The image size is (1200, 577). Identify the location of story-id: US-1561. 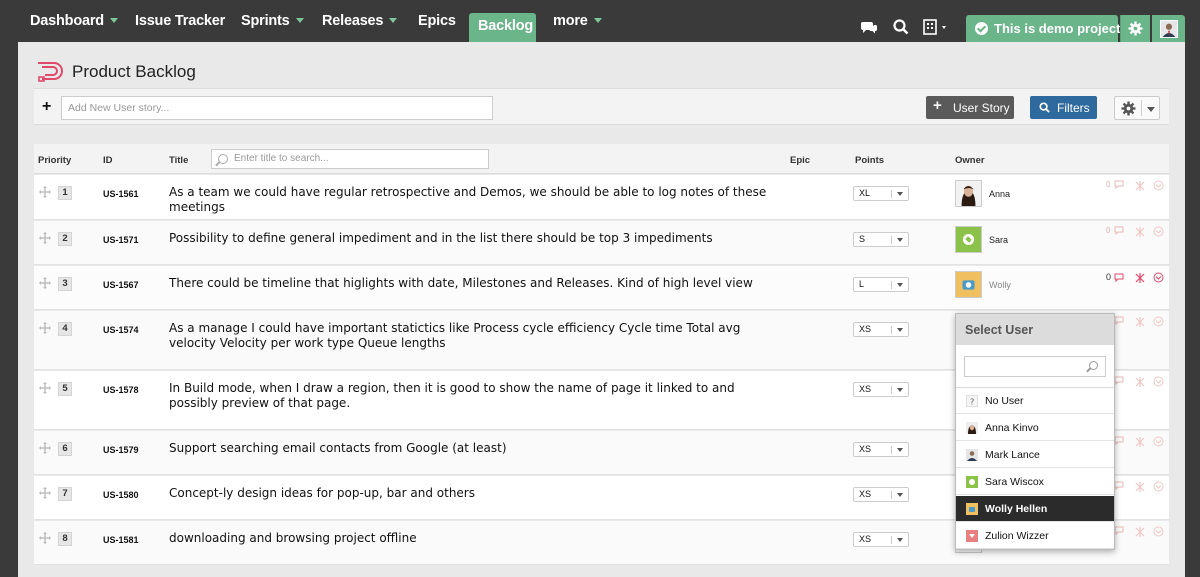
(121, 194).